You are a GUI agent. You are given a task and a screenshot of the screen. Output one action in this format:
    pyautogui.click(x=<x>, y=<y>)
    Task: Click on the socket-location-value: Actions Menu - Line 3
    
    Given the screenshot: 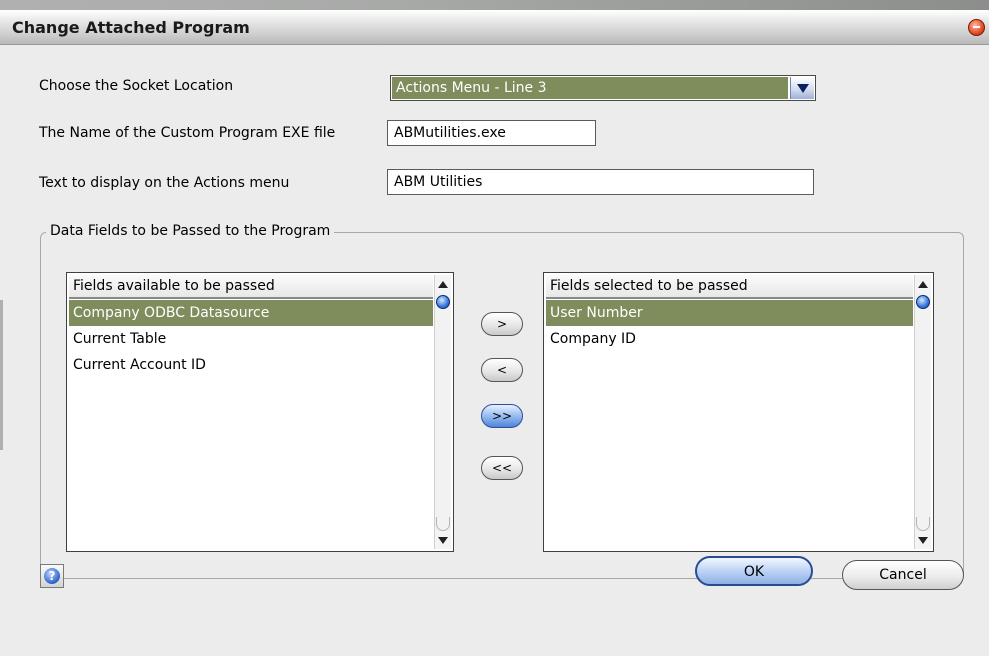 What is the action you would take?
    pyautogui.click(x=590, y=88)
    